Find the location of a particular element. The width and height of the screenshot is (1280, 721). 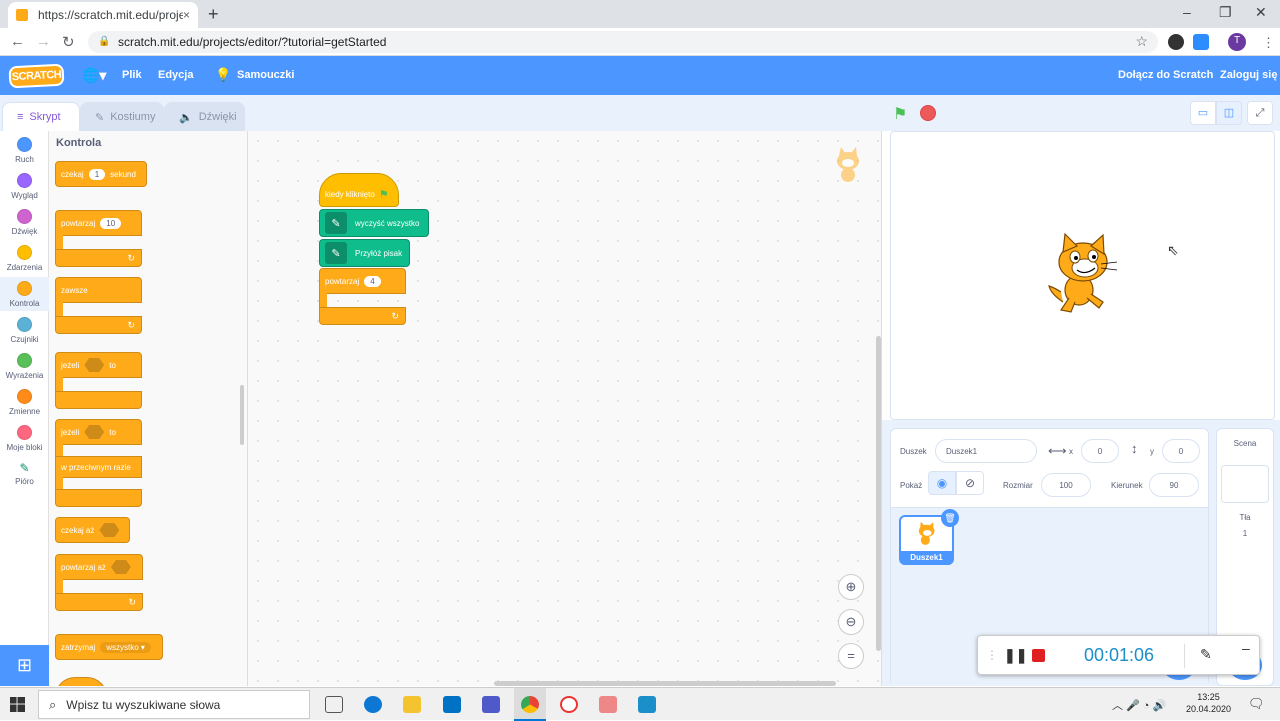

minimize-recorder-button: – is located at coordinates (1246, 648).